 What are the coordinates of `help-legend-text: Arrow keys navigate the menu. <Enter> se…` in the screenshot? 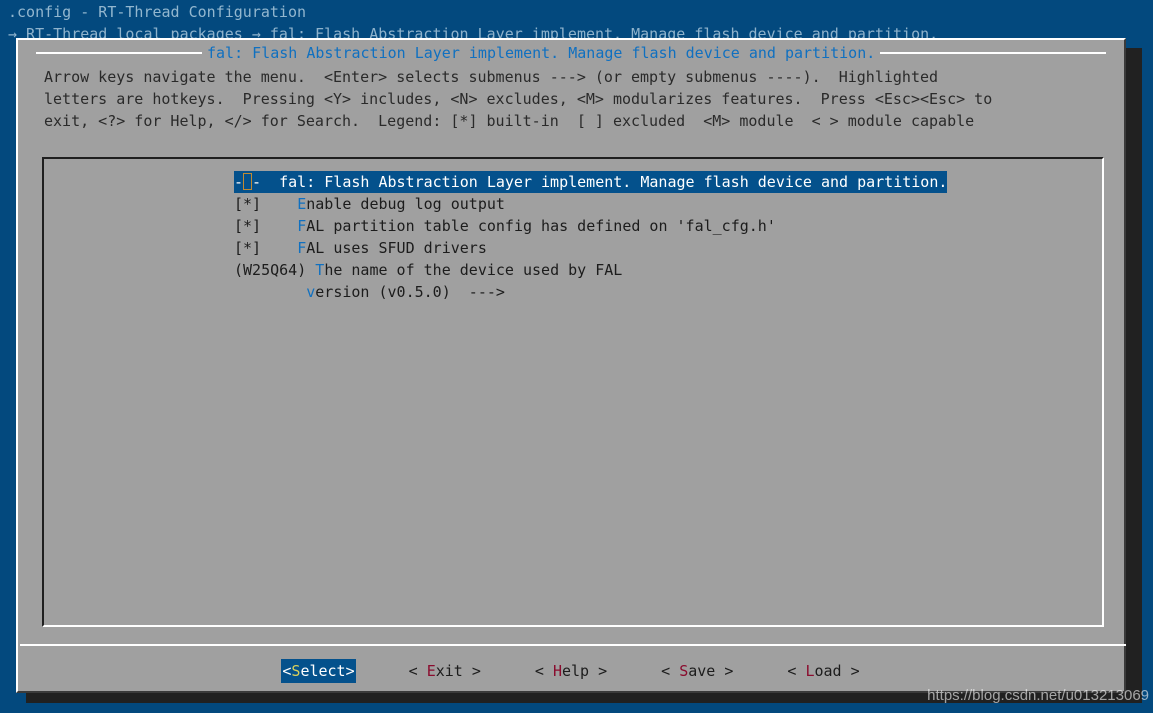 It's located at (579, 99).